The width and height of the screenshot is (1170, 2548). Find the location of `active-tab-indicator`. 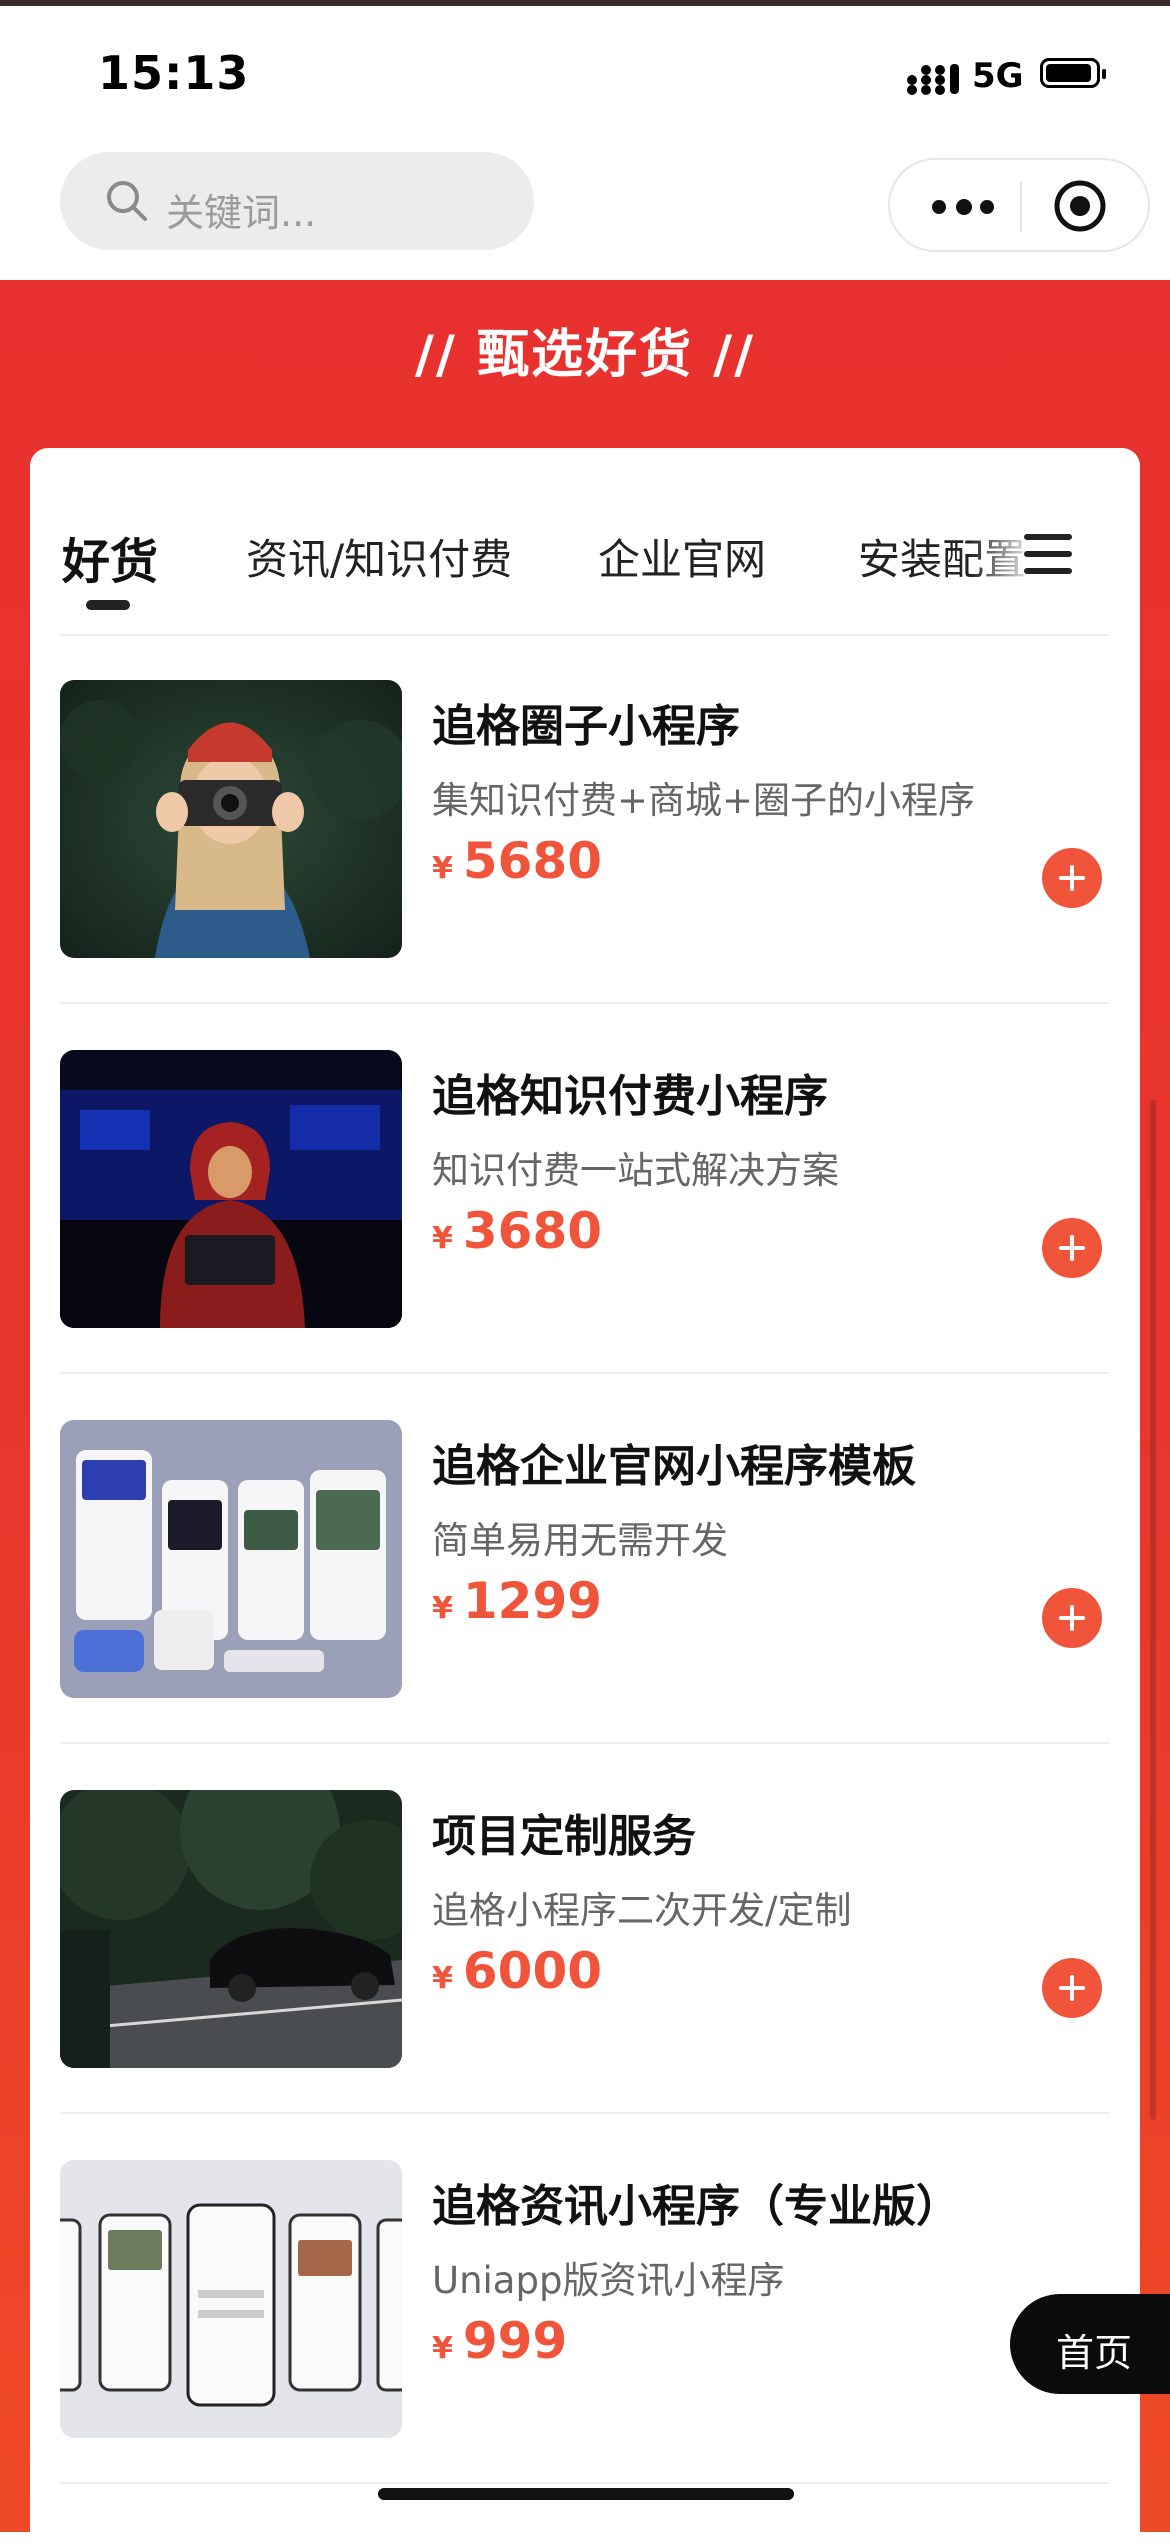

active-tab-indicator is located at coordinates (108, 605).